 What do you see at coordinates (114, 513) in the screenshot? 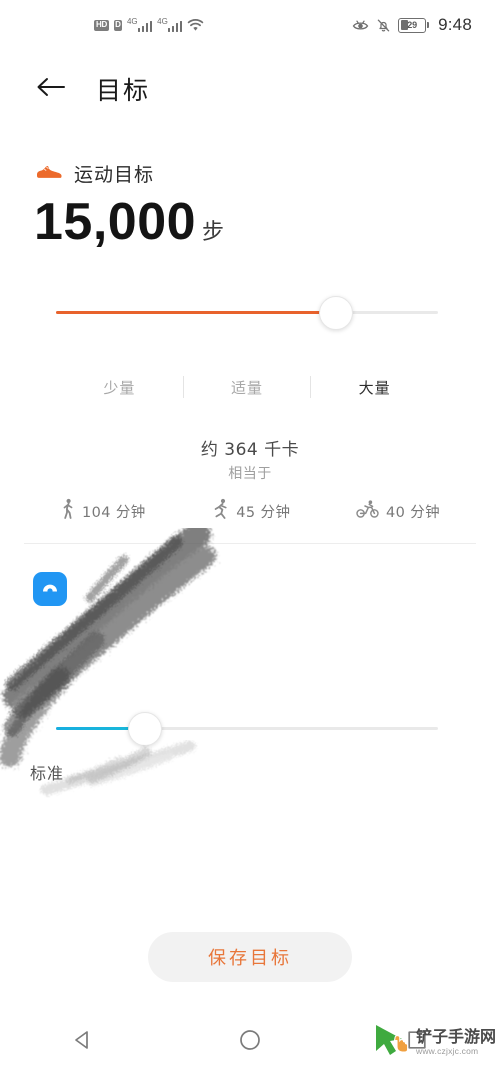
I see `equivalent-walking-text: 104 分钟` at bounding box center [114, 513].